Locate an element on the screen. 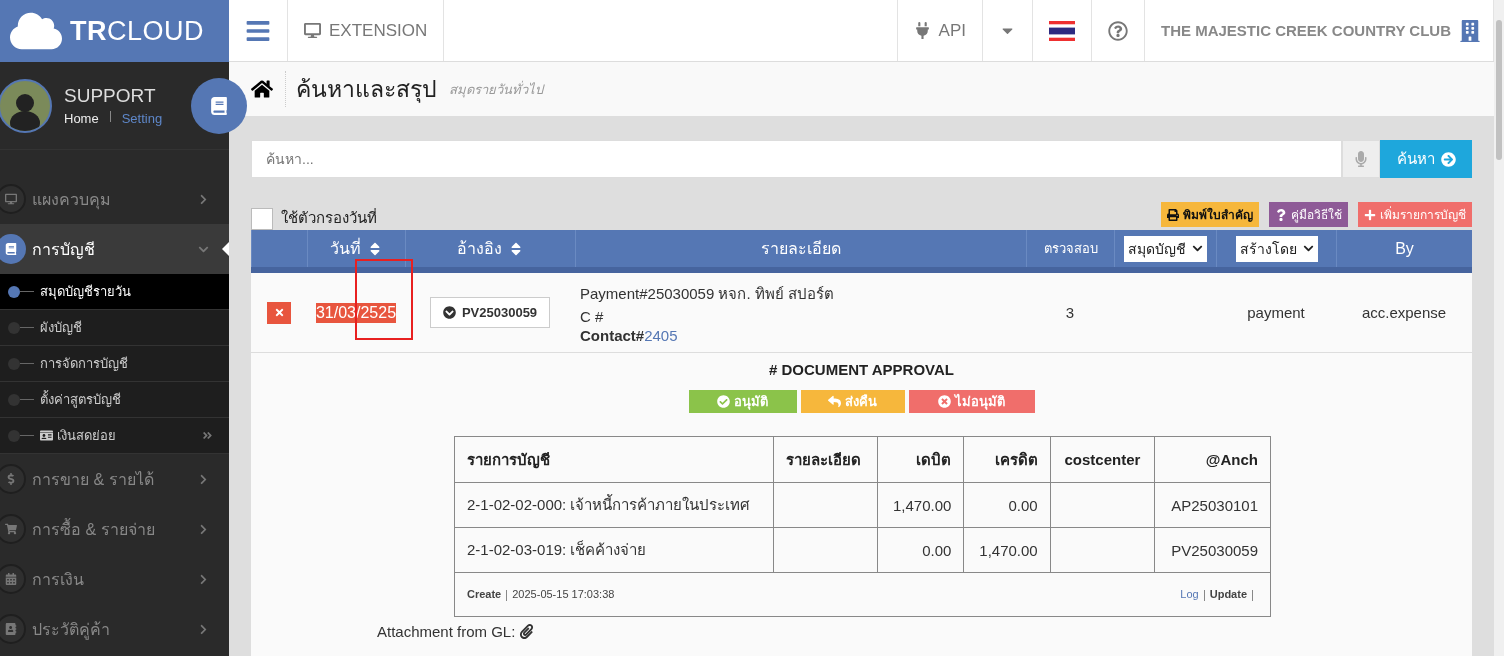 The width and height of the screenshot is (1504, 656). delete-button is located at coordinates (279, 312).